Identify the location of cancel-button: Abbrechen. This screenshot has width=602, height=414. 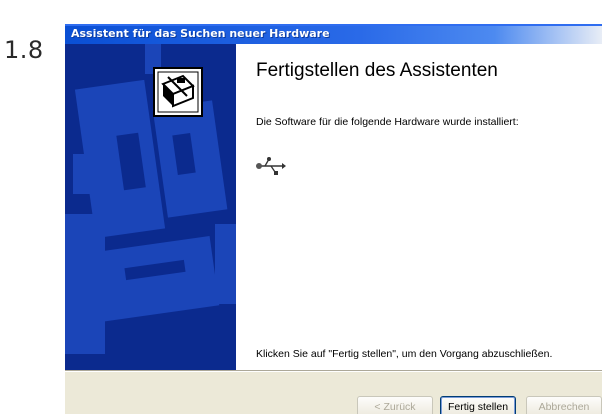
(564, 405).